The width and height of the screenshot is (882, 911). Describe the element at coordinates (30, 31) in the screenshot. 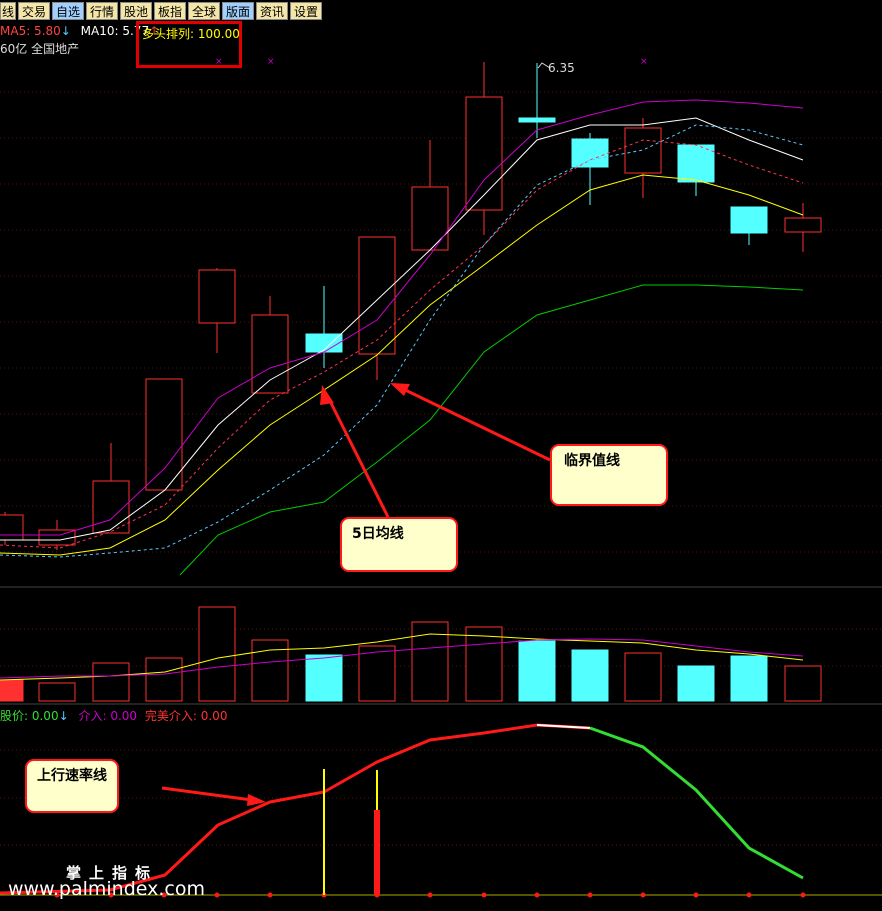

I see `ma5-legend: MA5: 5.80` at that location.